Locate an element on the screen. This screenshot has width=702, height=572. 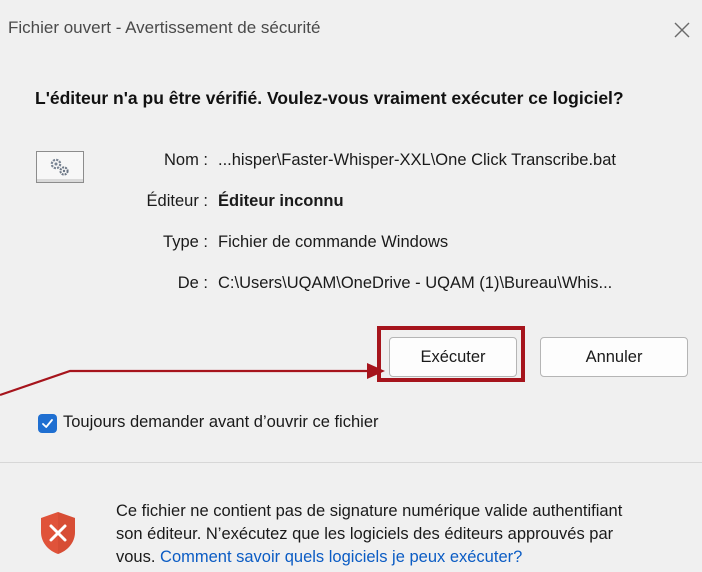
close-icon is located at coordinates (682, 30).